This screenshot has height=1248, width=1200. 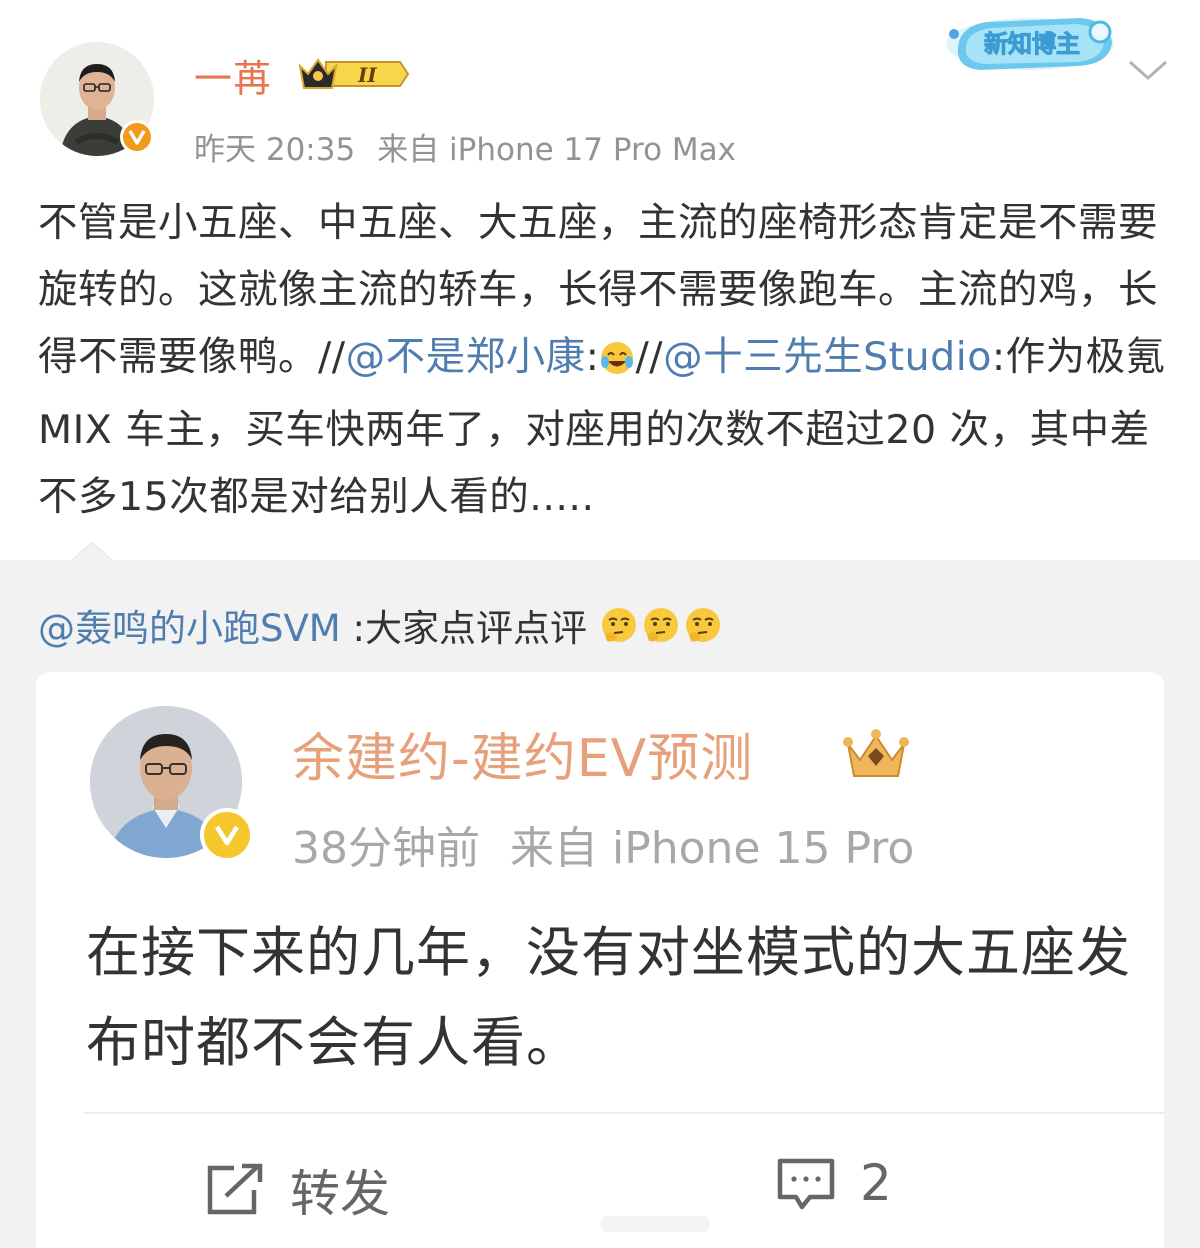 I want to click on emoji-group, so click(x=661, y=625).